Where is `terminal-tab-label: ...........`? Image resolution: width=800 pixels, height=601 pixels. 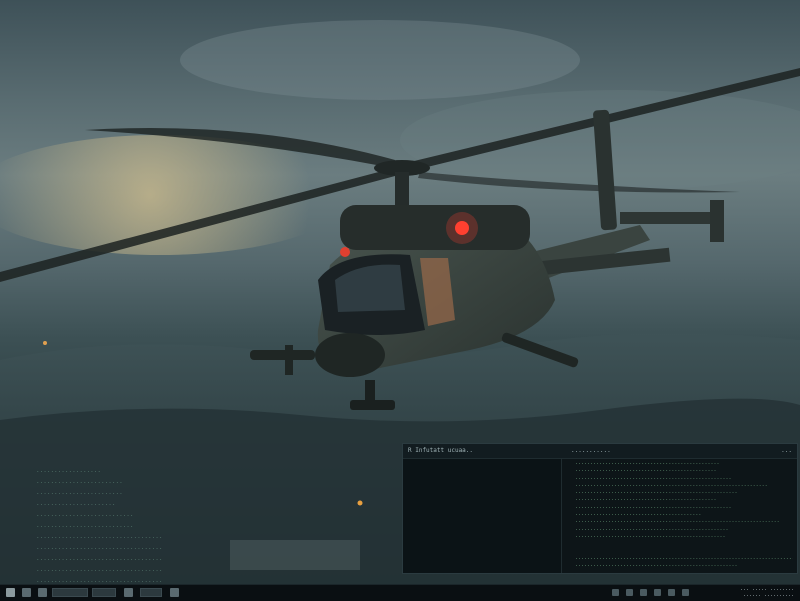
terminal-tab-label: ........... is located at coordinates (591, 451).